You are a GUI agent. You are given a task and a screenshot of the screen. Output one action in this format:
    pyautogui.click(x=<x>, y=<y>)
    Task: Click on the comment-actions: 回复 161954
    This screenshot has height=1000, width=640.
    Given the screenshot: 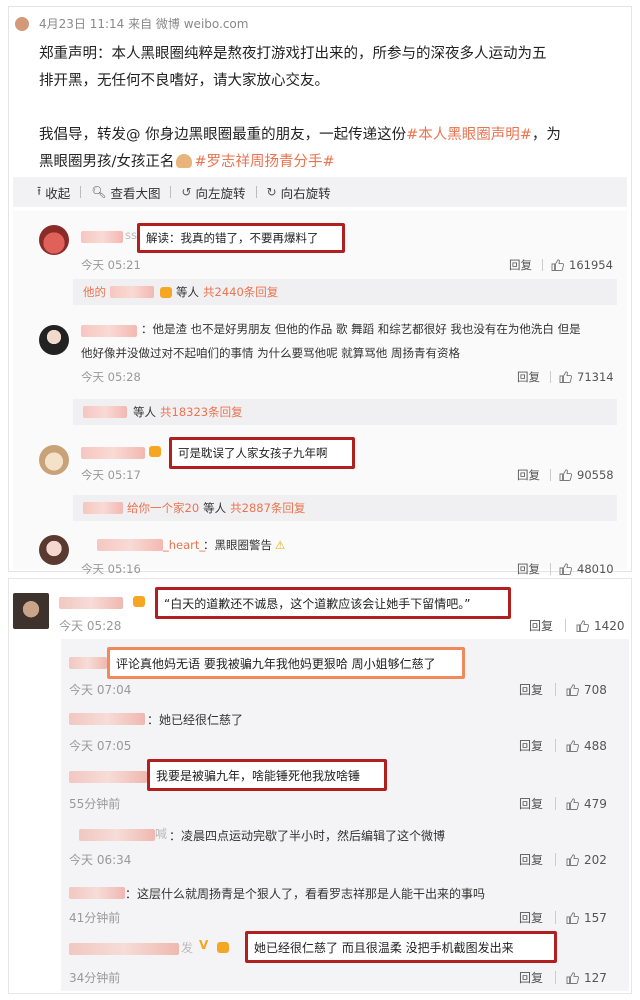 What is the action you would take?
    pyautogui.click(x=561, y=265)
    